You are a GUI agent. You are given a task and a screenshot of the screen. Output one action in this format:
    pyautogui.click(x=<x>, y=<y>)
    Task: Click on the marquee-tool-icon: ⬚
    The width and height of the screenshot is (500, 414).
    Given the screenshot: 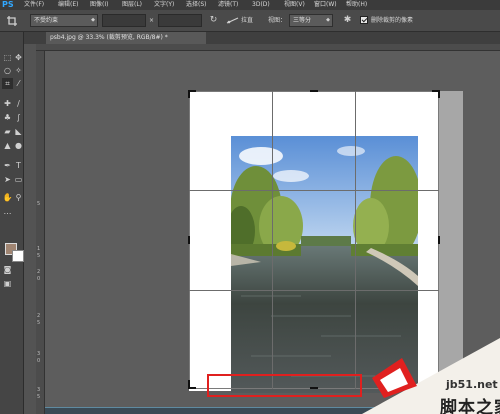 What is the action you would take?
    pyautogui.click(x=7, y=57)
    